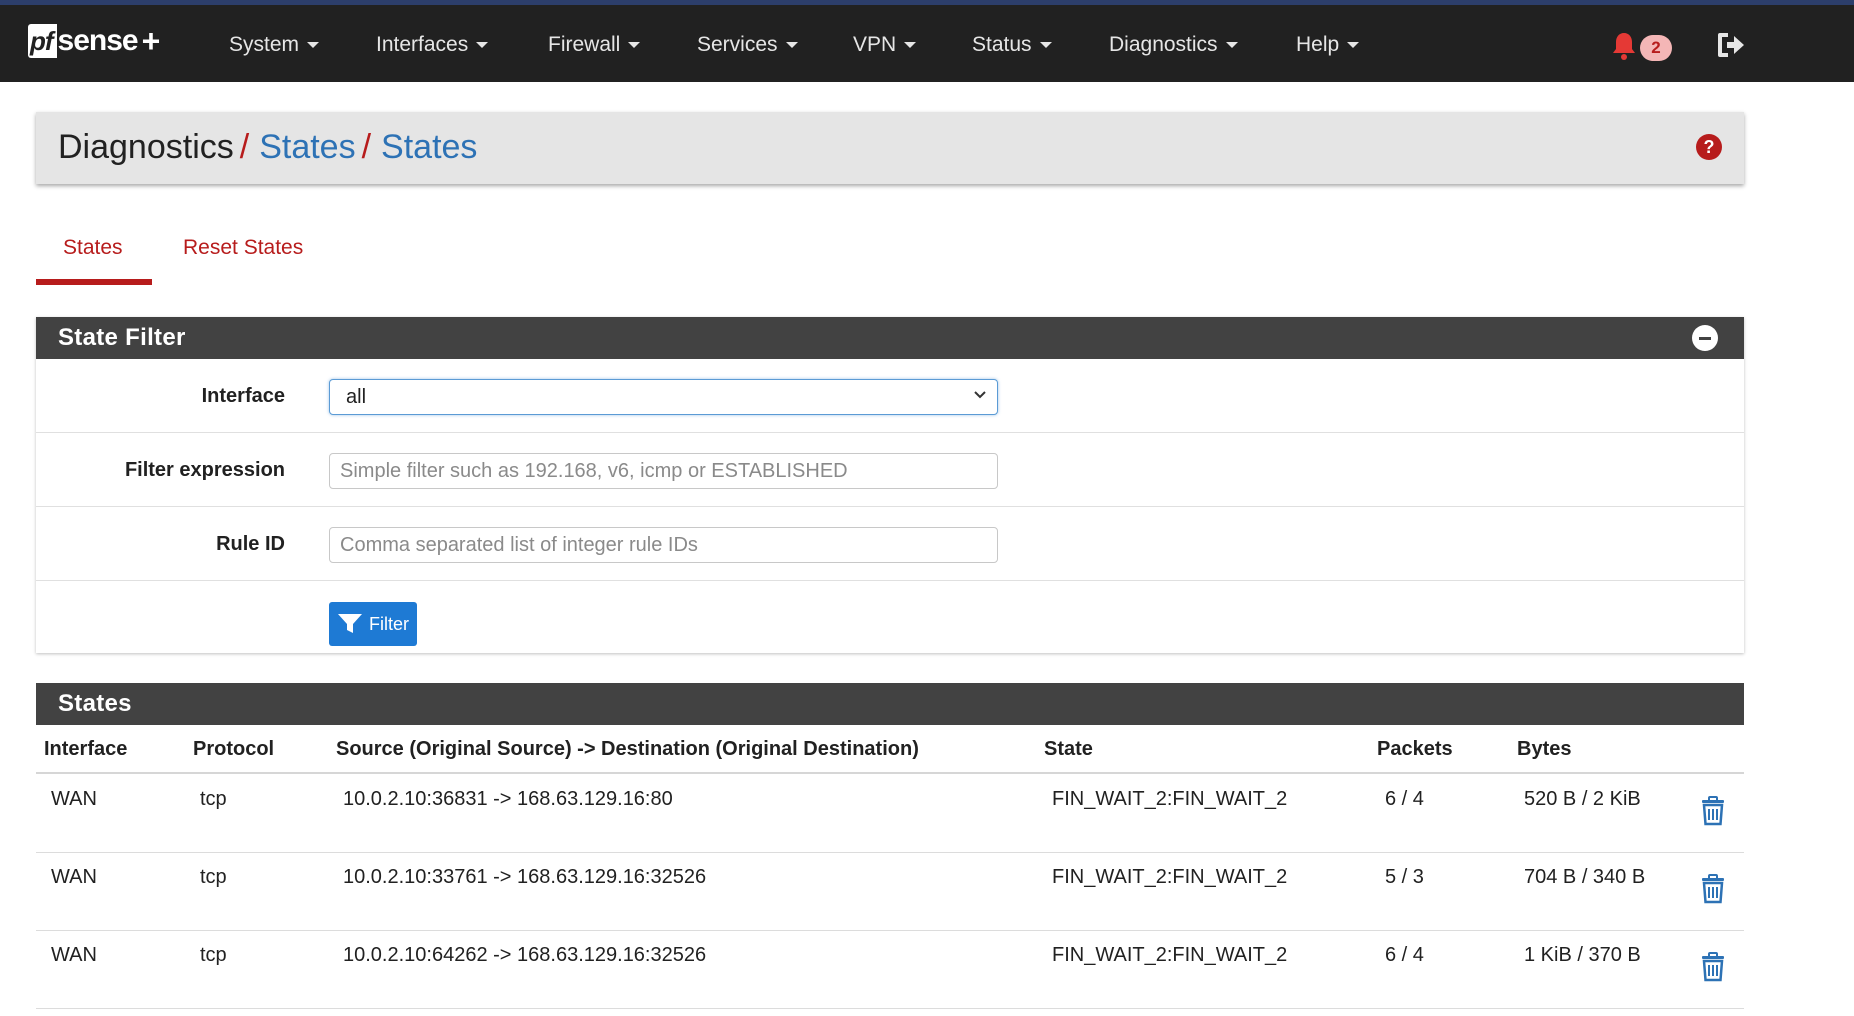  What do you see at coordinates (93, 248) in the screenshot?
I see `tab-states: States` at bounding box center [93, 248].